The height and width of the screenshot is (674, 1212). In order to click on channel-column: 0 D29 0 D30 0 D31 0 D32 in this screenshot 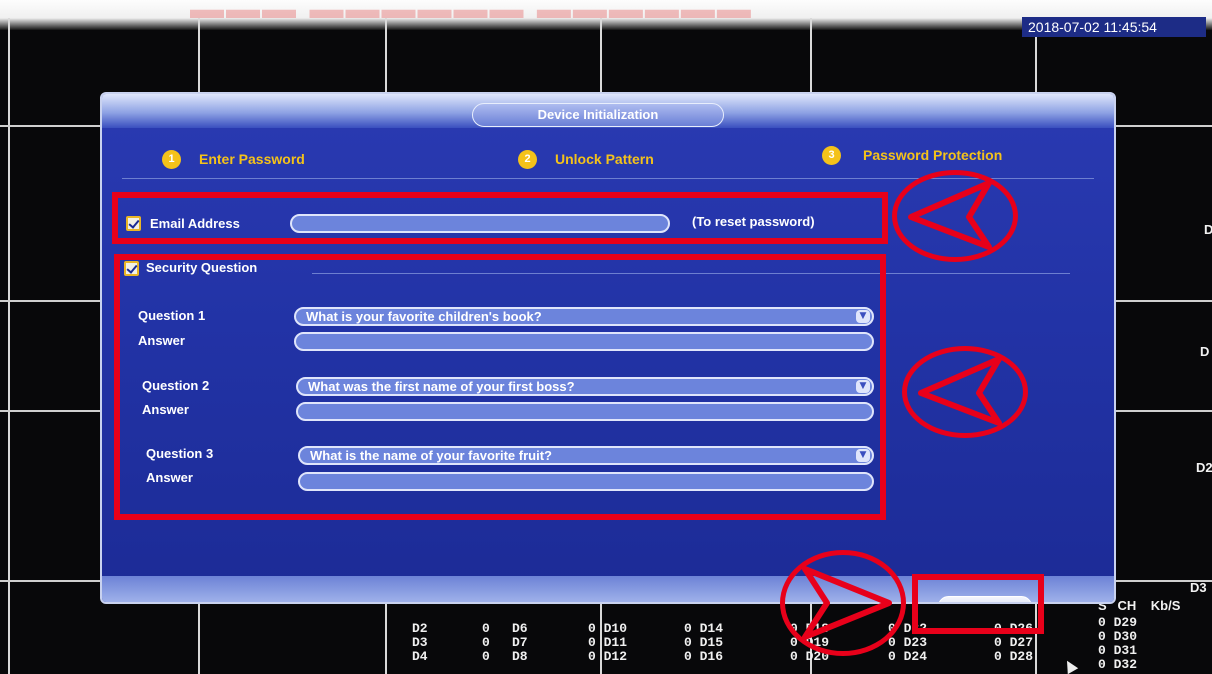, I will do `click(1117, 644)`.